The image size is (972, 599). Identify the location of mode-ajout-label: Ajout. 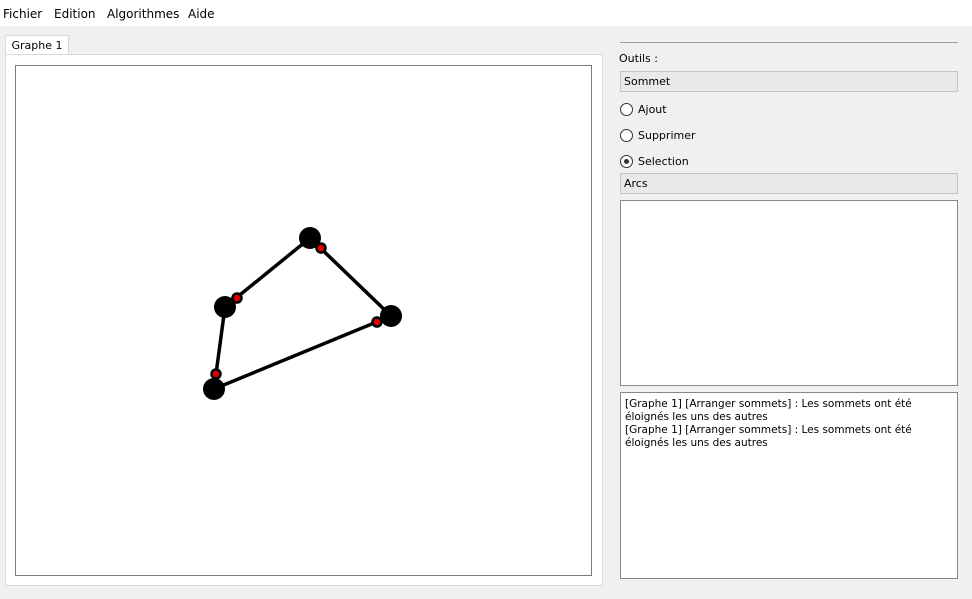
(652, 109).